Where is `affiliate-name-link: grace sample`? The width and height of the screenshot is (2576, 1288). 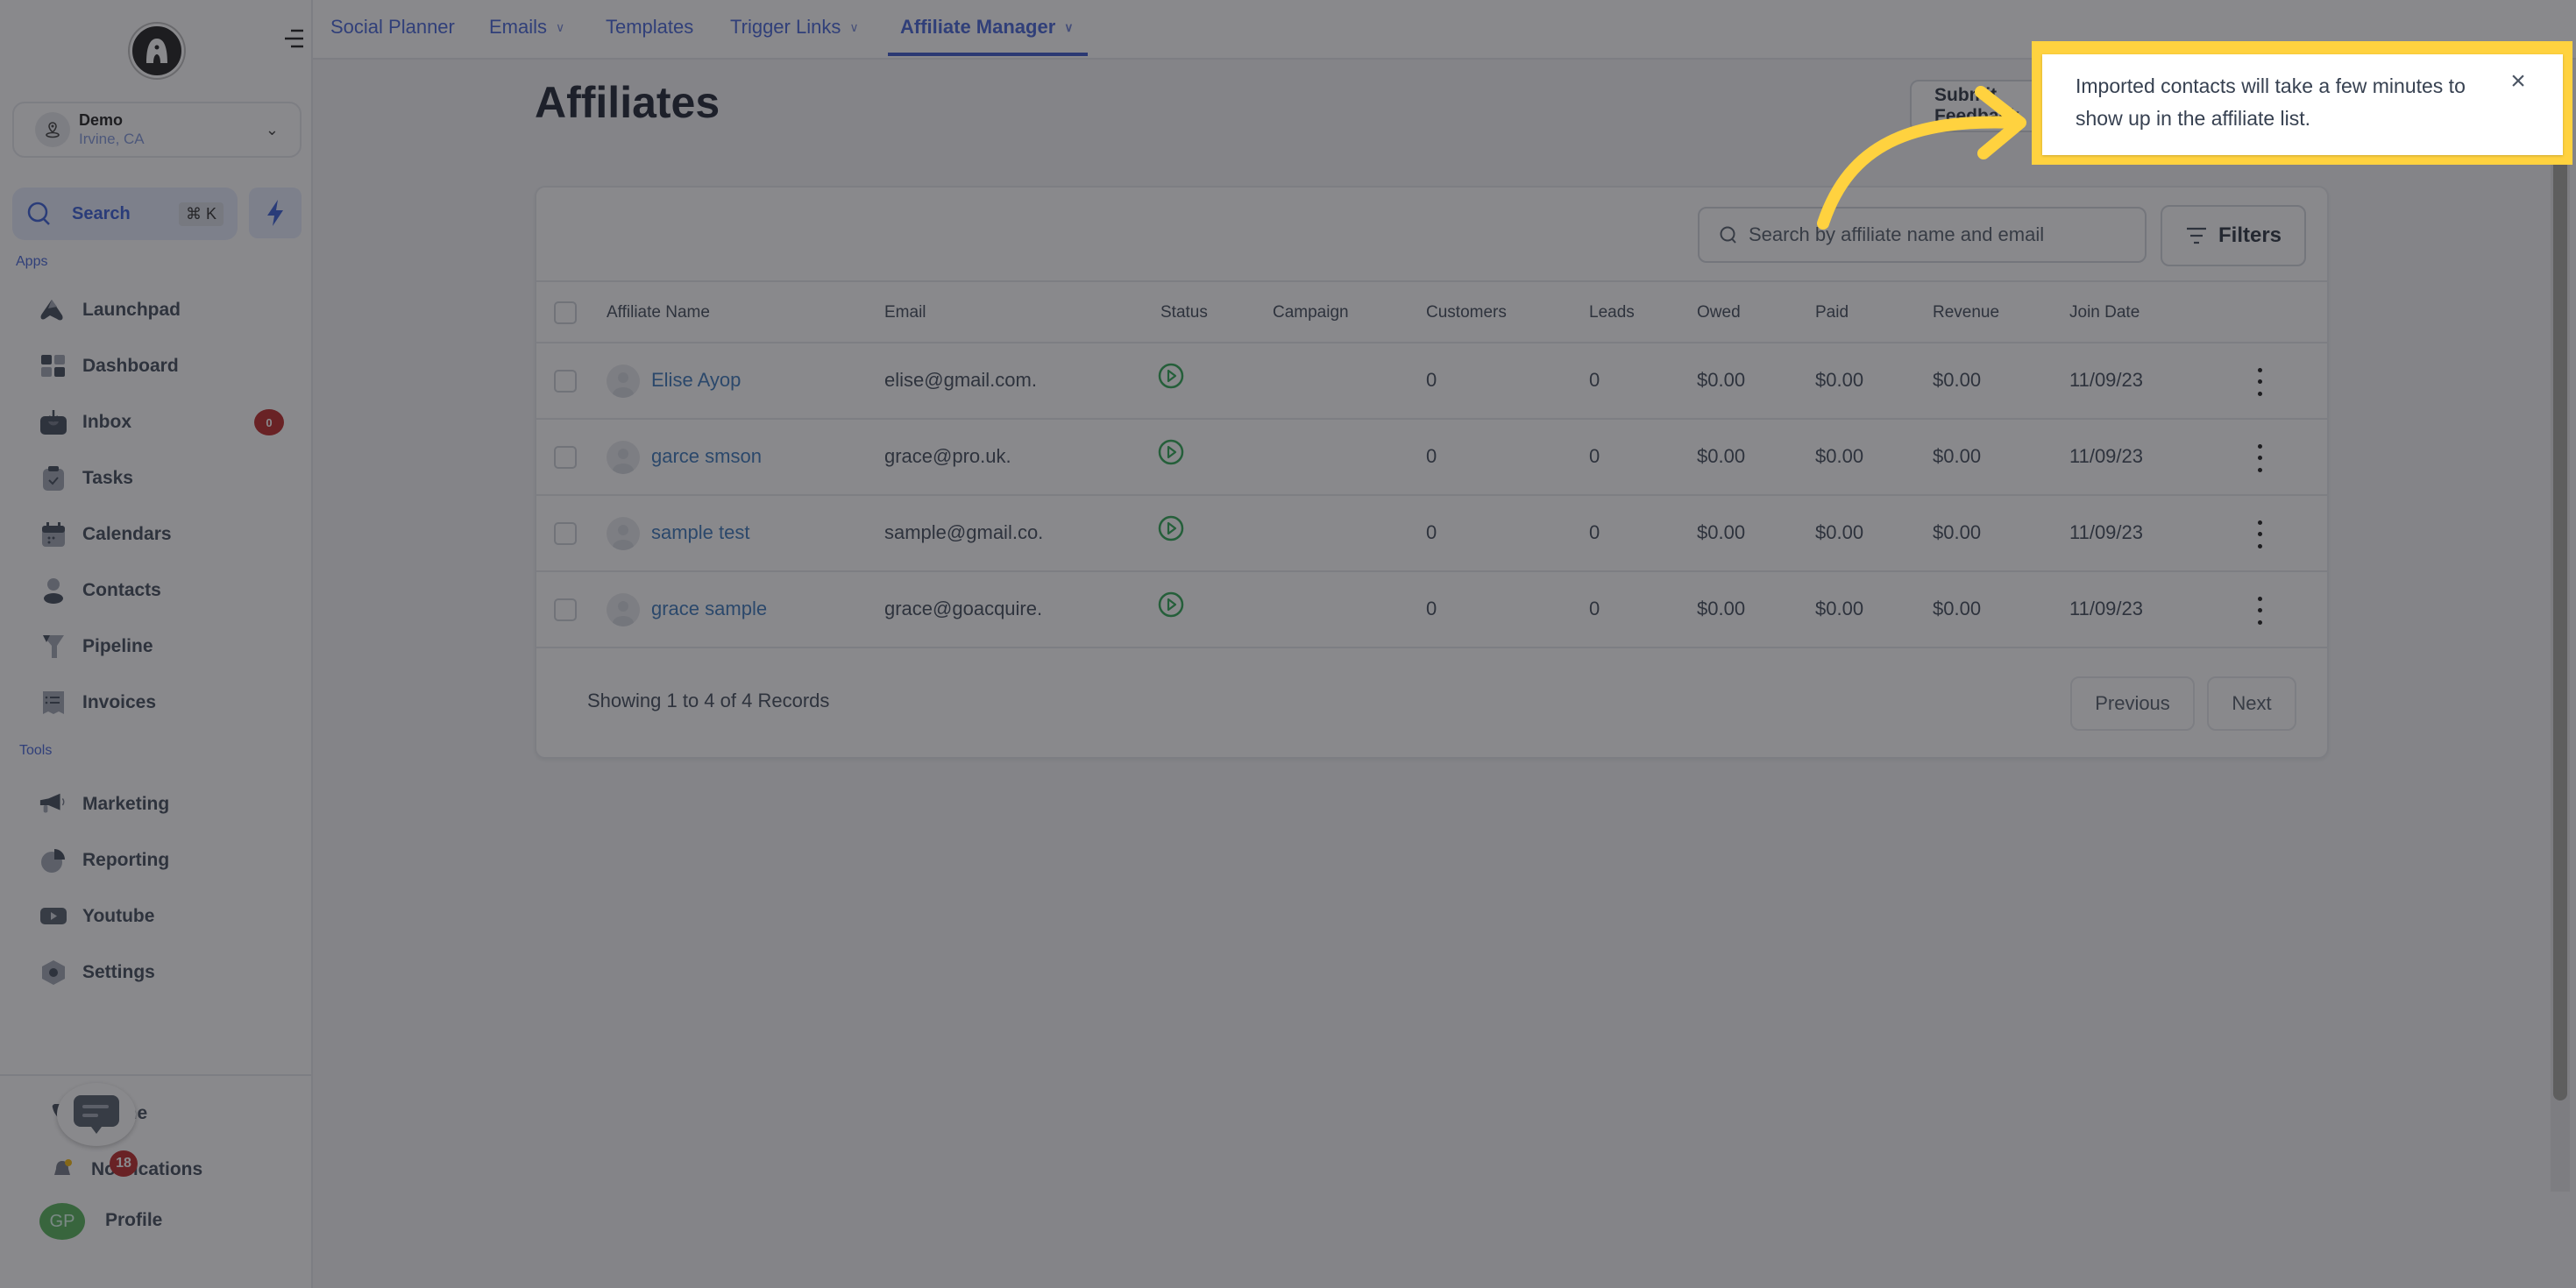 affiliate-name-link: grace sample is located at coordinates (709, 609).